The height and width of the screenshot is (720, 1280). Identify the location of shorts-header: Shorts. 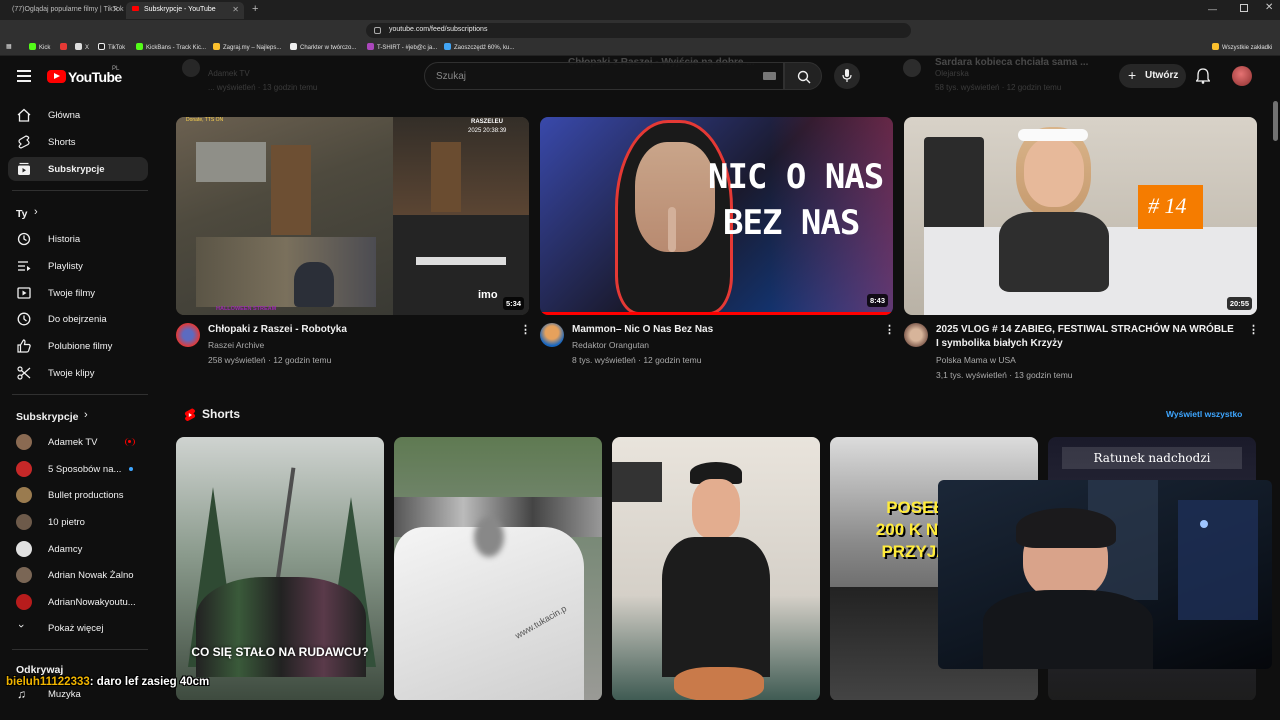
(221, 414).